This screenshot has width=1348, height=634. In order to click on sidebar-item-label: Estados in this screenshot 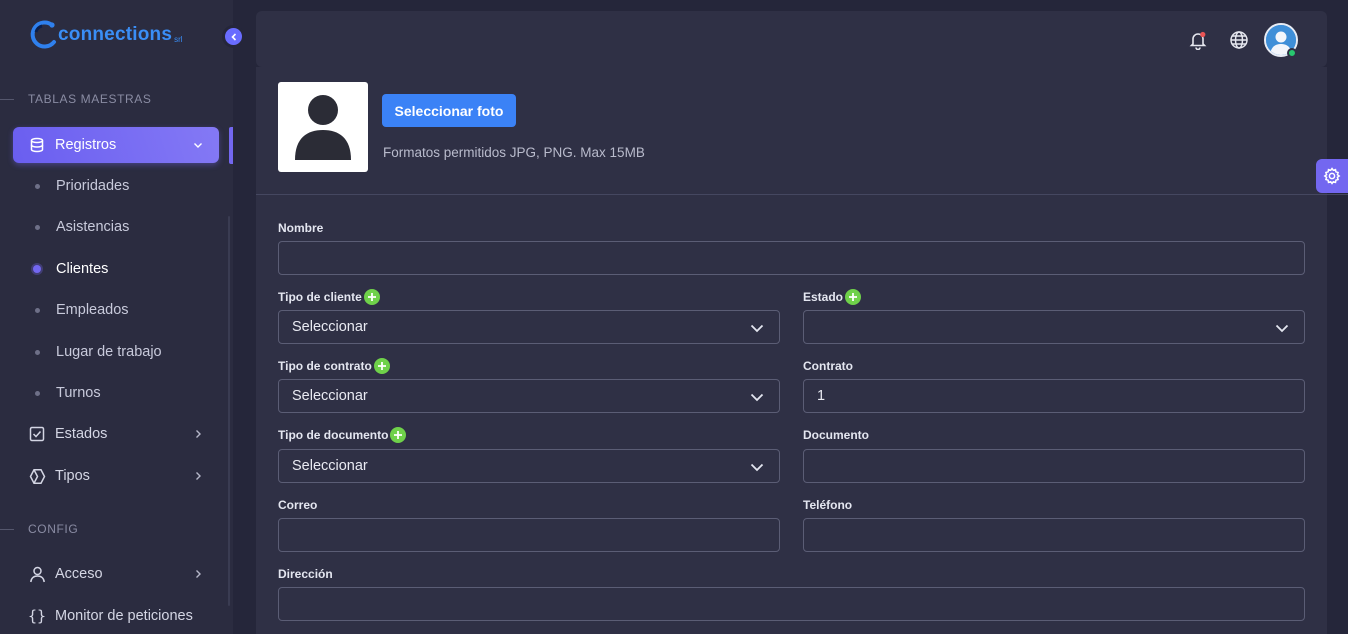, I will do `click(81, 434)`.